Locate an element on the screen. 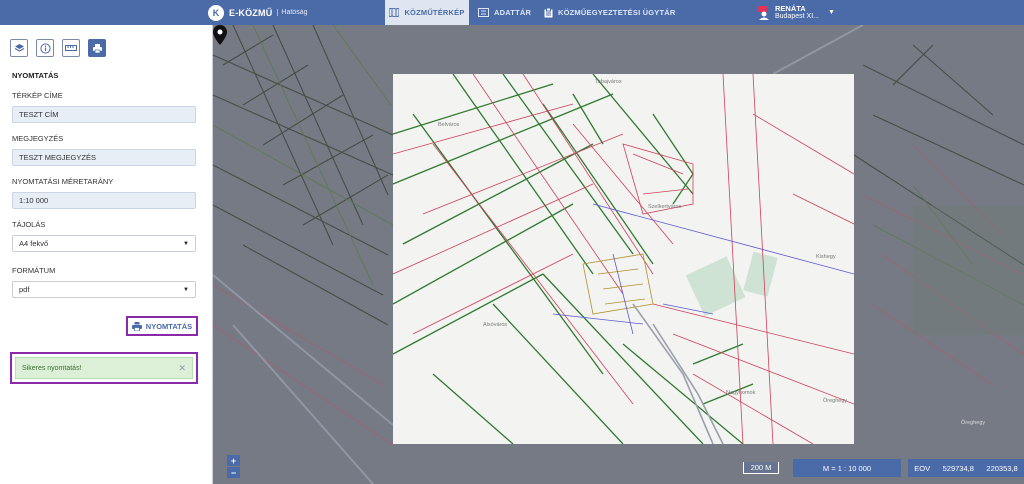 This screenshot has width=1024, height=484. map-icon is located at coordinates (394, 12).